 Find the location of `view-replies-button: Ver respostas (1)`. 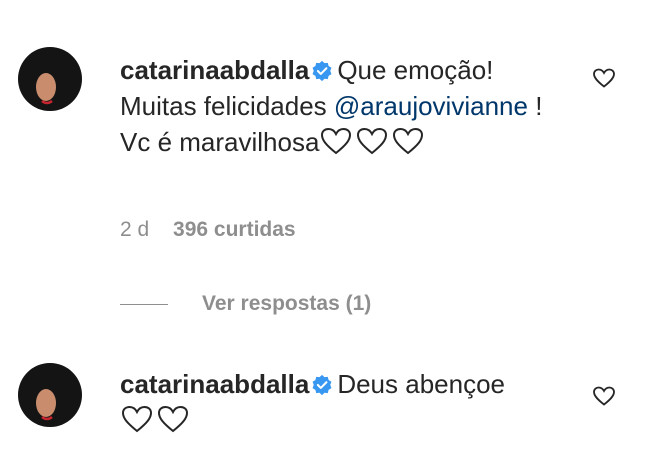

view-replies-button: Ver respostas (1) is located at coordinates (245, 304).